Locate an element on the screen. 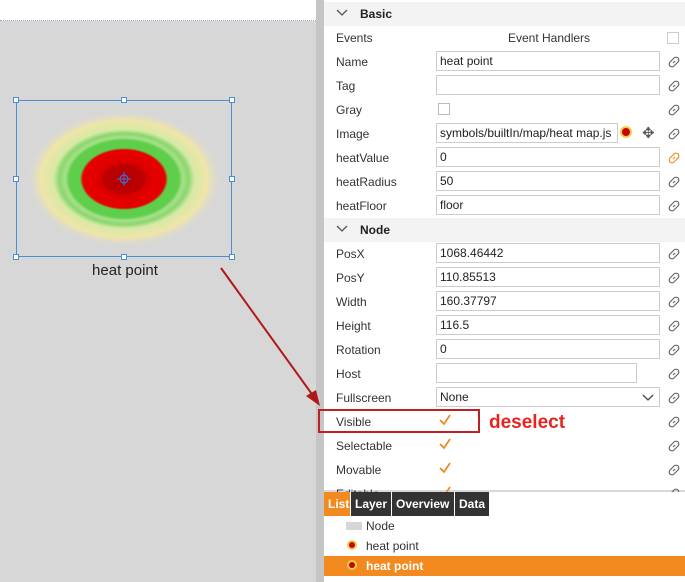  basic-row: Gray is located at coordinates (504, 110).